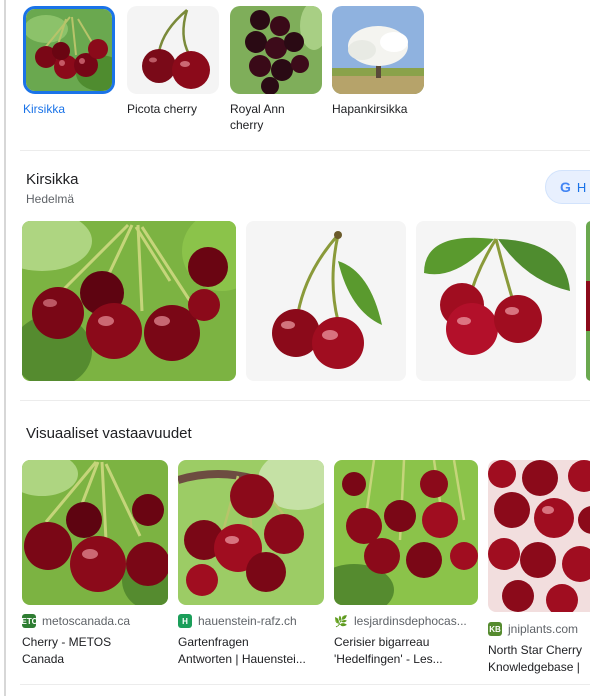 The height and width of the screenshot is (696, 590). I want to click on metos-favicon-icon: METOS, so click(32, 621).